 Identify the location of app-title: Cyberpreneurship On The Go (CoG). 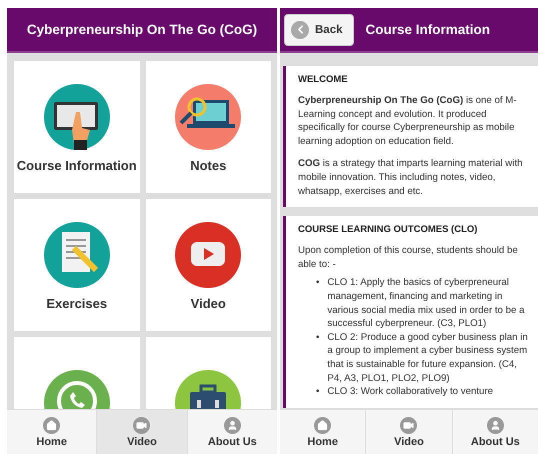
(142, 29).